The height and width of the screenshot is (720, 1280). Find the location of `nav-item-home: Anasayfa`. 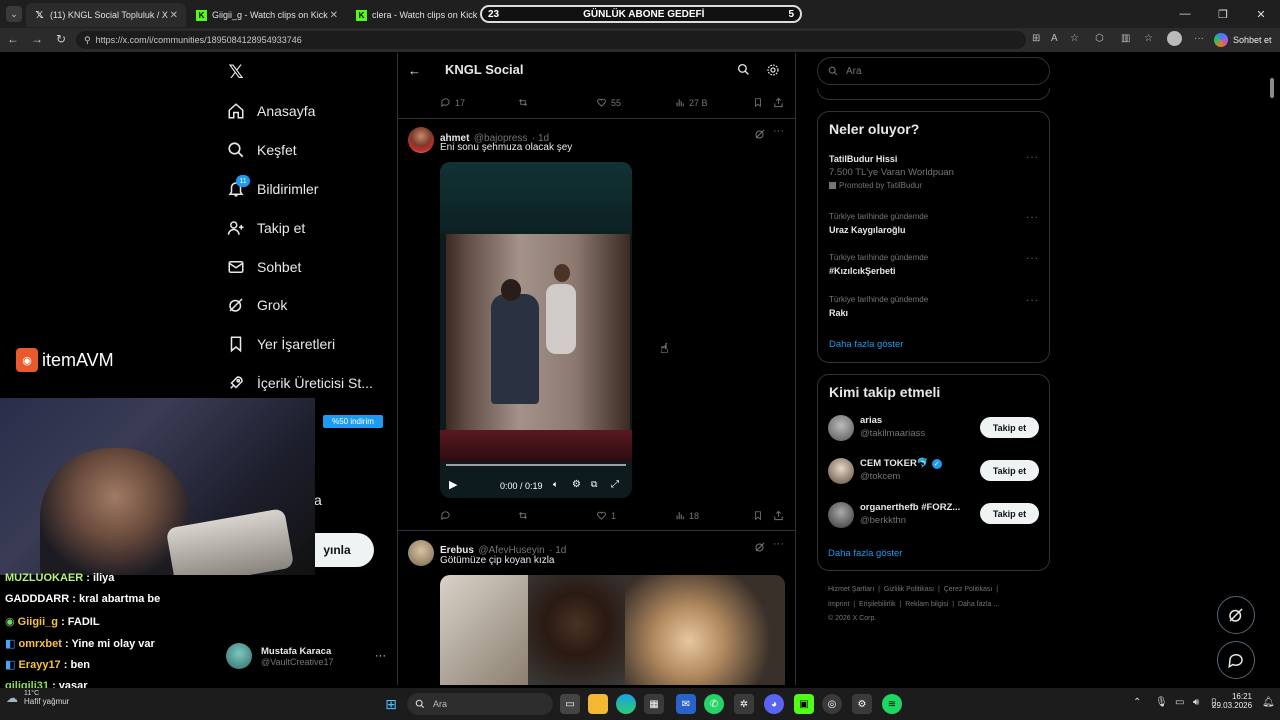

nav-item-home: Anasayfa is located at coordinates (270, 111).